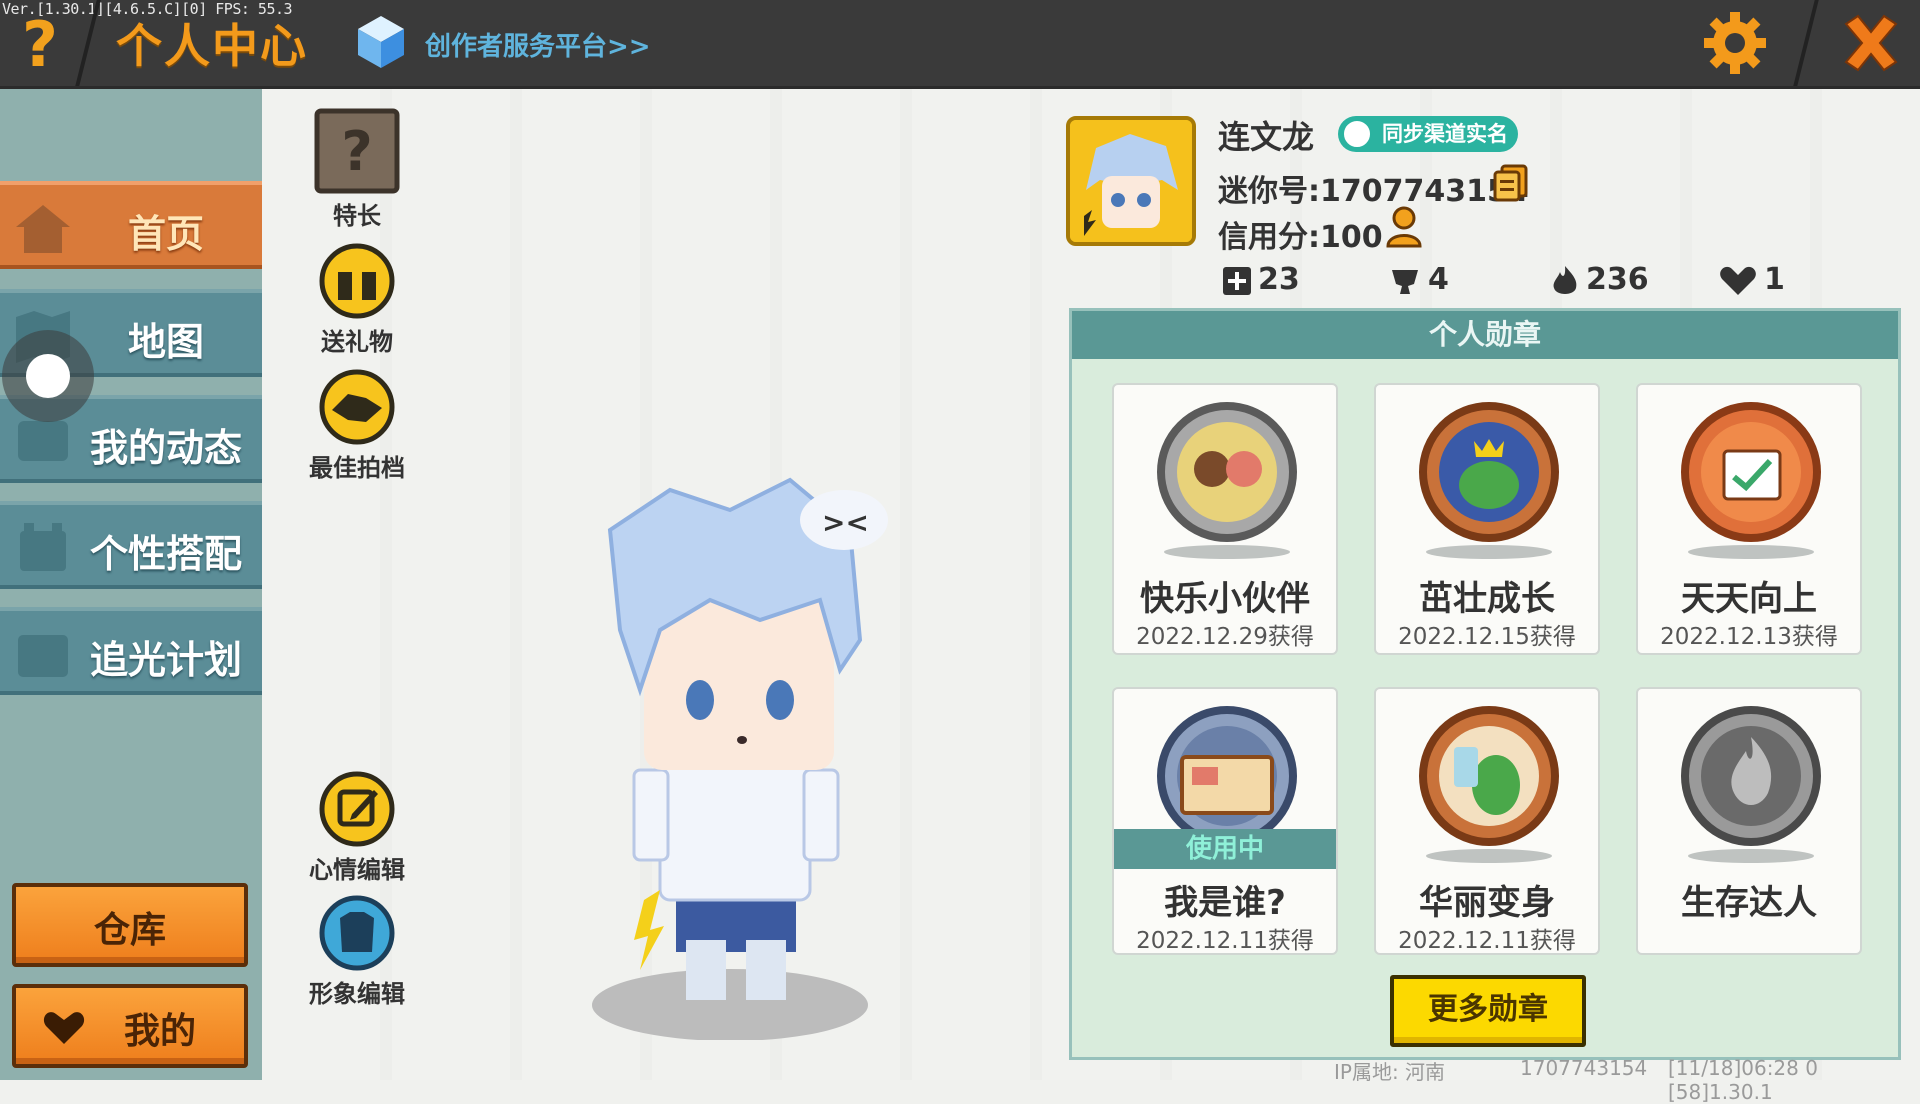 This screenshot has height=1104, width=1920. What do you see at coordinates (1487, 903) in the screenshot?
I see `medal-name: 华丽变身` at bounding box center [1487, 903].